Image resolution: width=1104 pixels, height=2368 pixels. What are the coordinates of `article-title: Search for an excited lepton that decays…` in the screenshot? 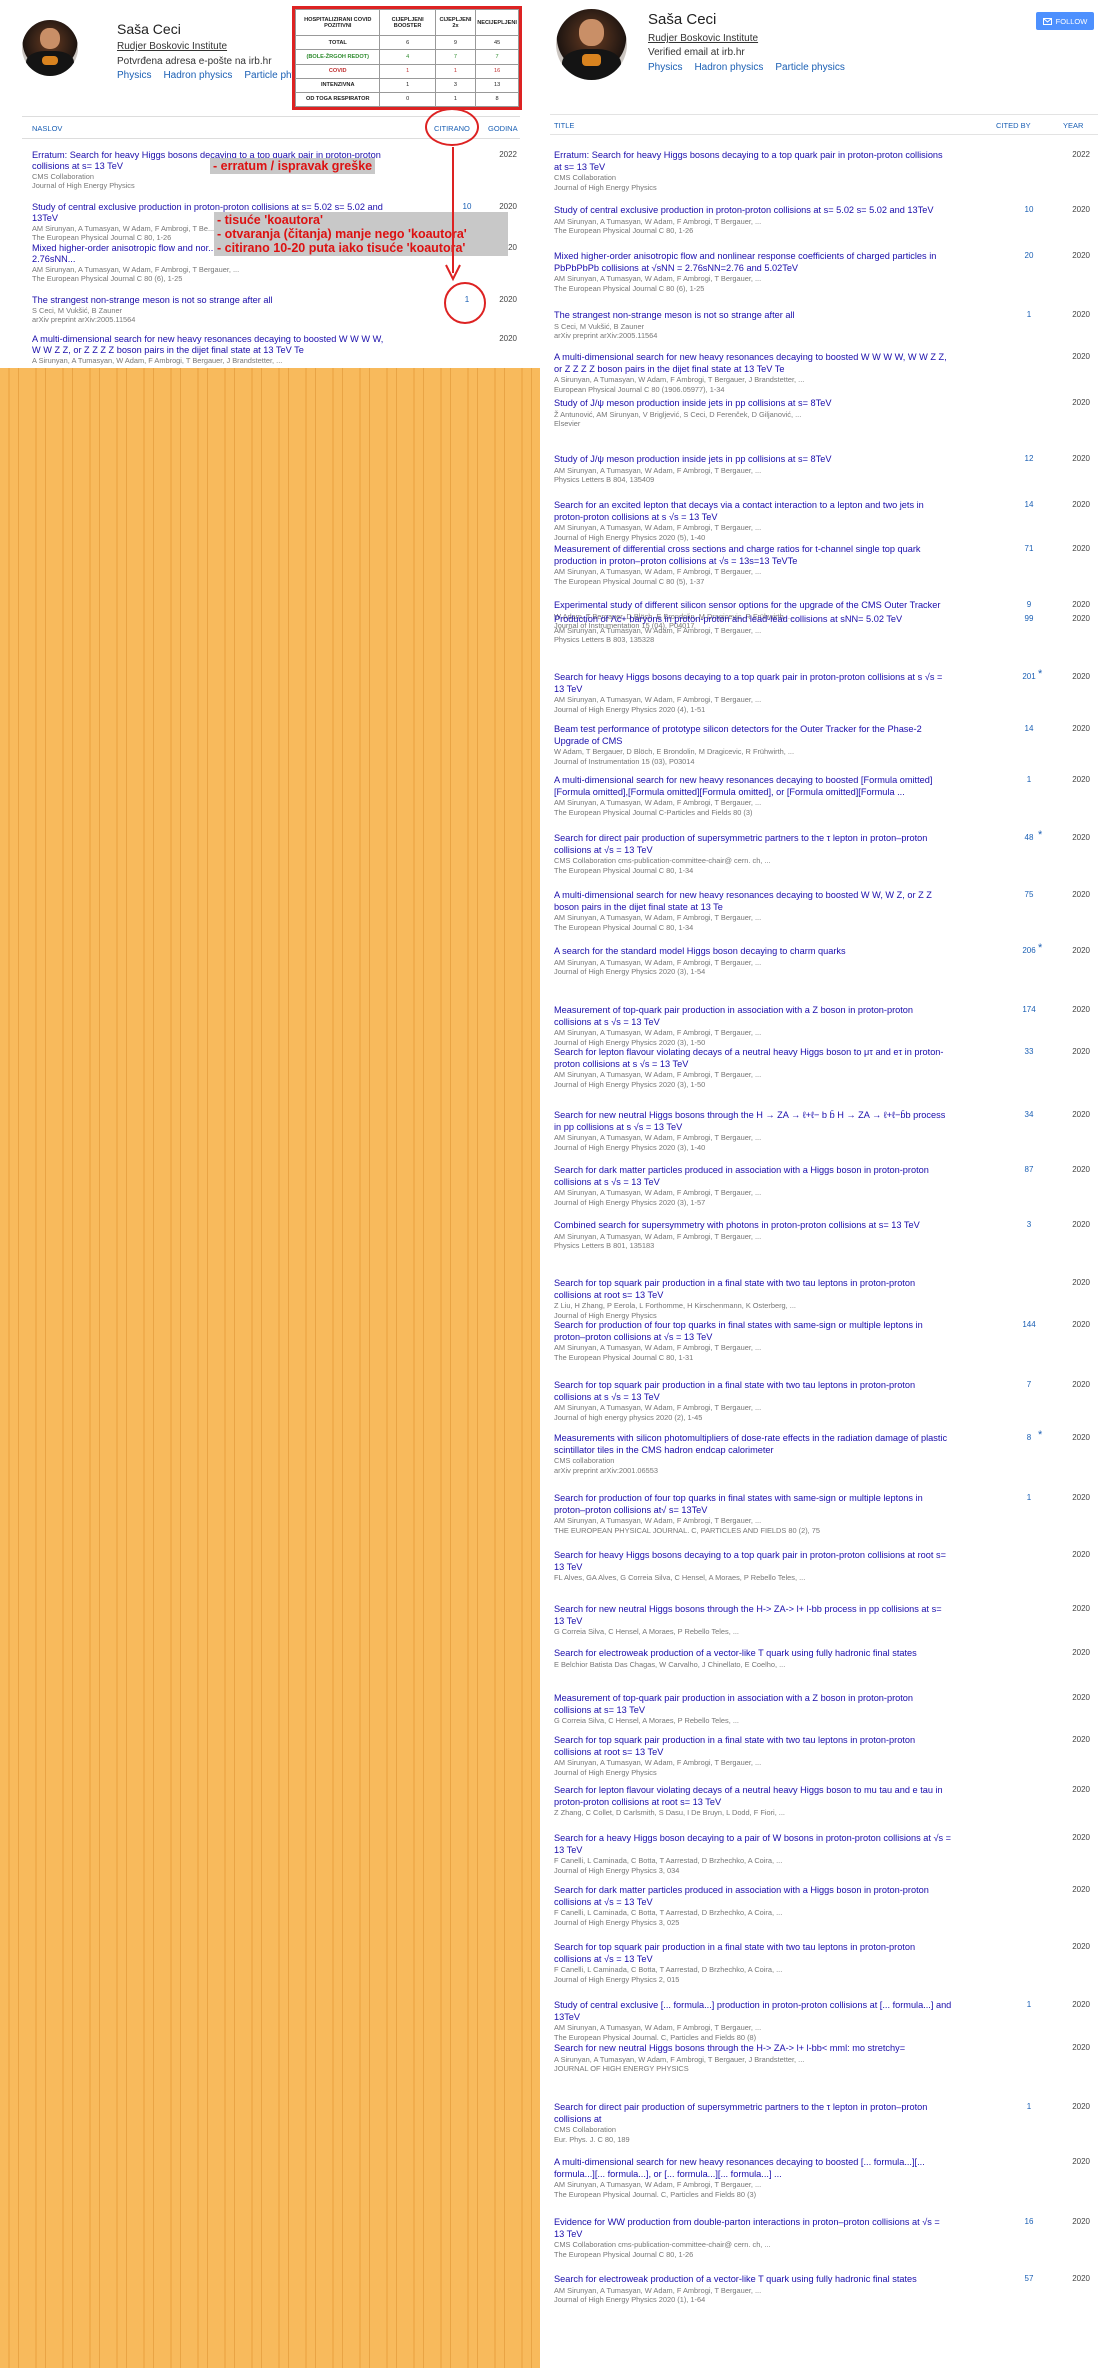 It's located at (753, 511).